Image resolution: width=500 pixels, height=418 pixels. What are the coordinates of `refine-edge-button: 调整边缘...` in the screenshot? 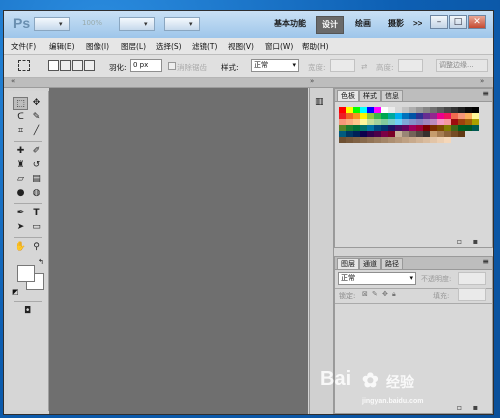 It's located at (462, 65).